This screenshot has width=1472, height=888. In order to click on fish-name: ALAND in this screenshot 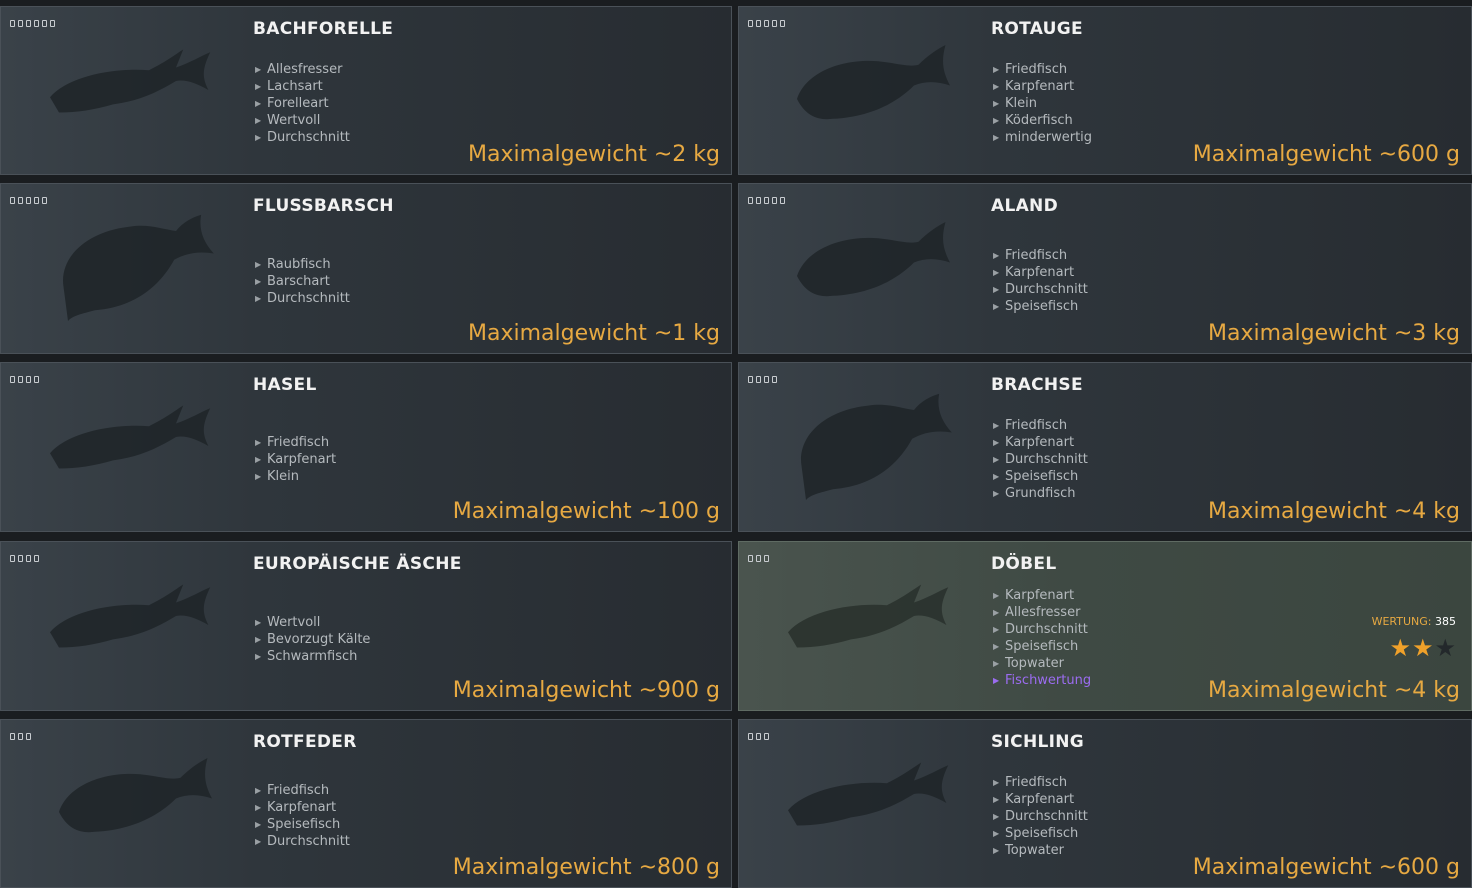, I will do `click(1024, 206)`.